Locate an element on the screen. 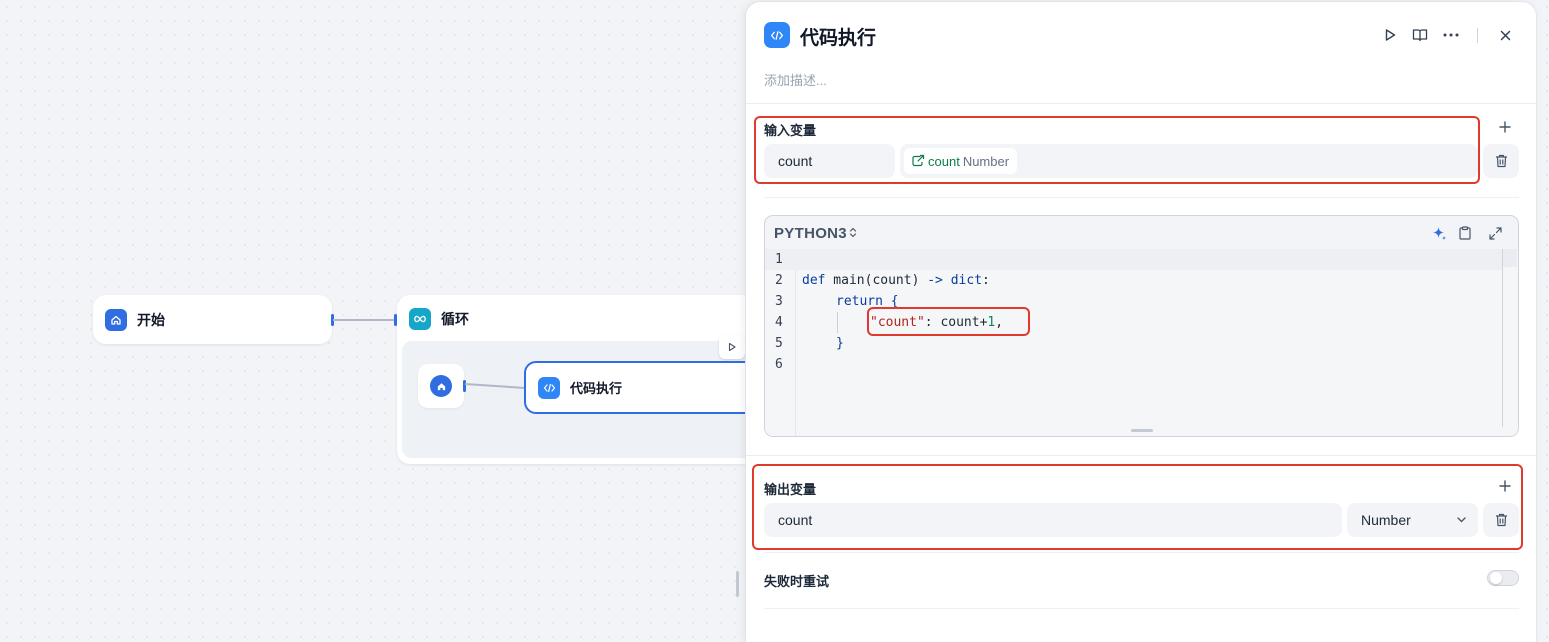  line-number: 6 is located at coordinates (779, 364).